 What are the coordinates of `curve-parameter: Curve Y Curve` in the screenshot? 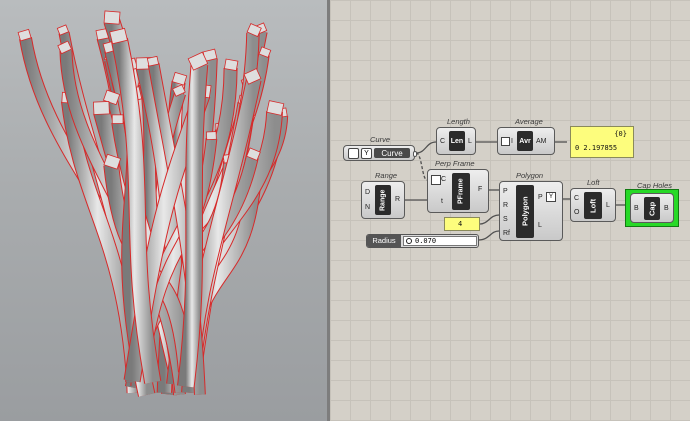 It's located at (380, 150).